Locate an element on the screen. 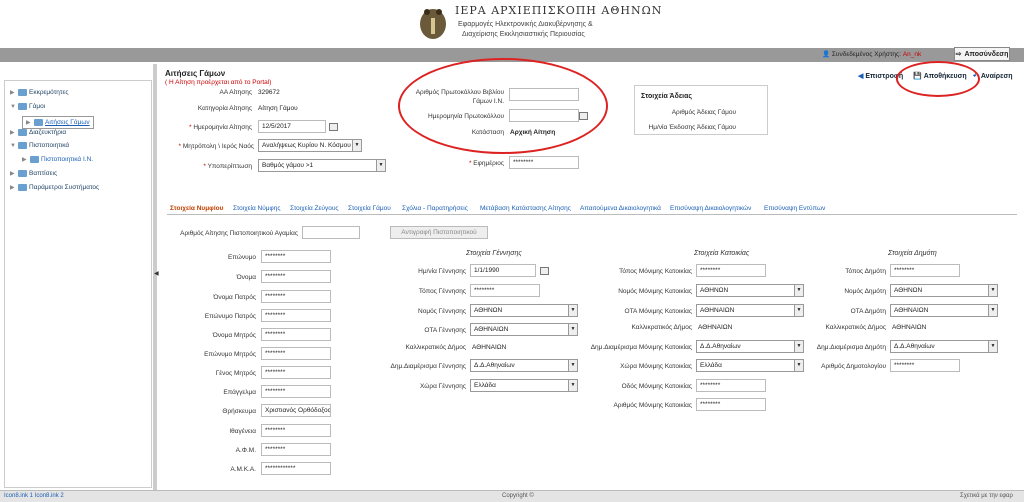 The image size is (1024, 502). tab-groom: Στοιχεία Νυμφίου is located at coordinates (196, 208).